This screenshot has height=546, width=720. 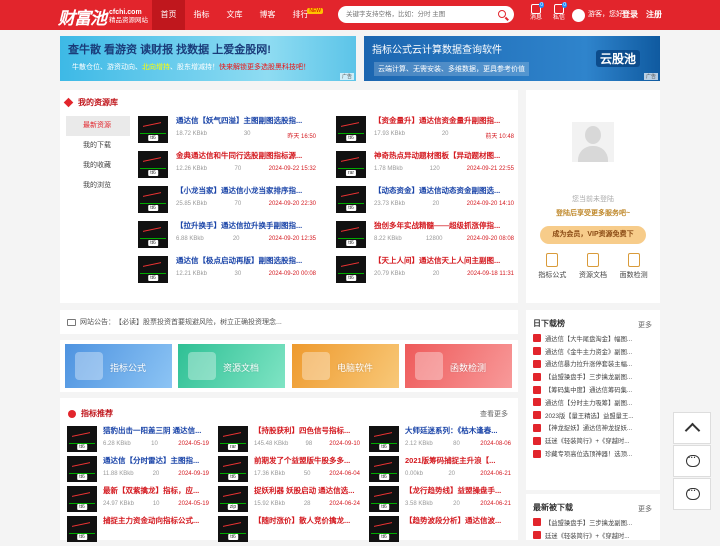 What do you see at coordinates (593, 213) in the screenshot?
I see `login-hint: 登陆后享受更多服务吧~` at bounding box center [593, 213].